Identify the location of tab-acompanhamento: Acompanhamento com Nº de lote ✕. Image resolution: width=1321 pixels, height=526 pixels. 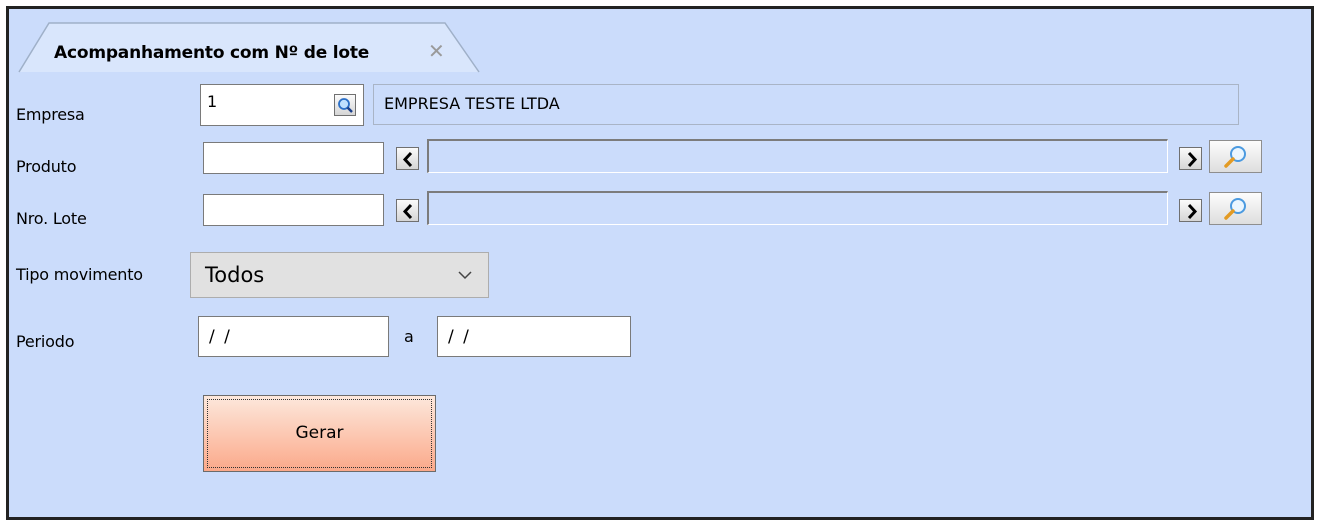
(249, 44).